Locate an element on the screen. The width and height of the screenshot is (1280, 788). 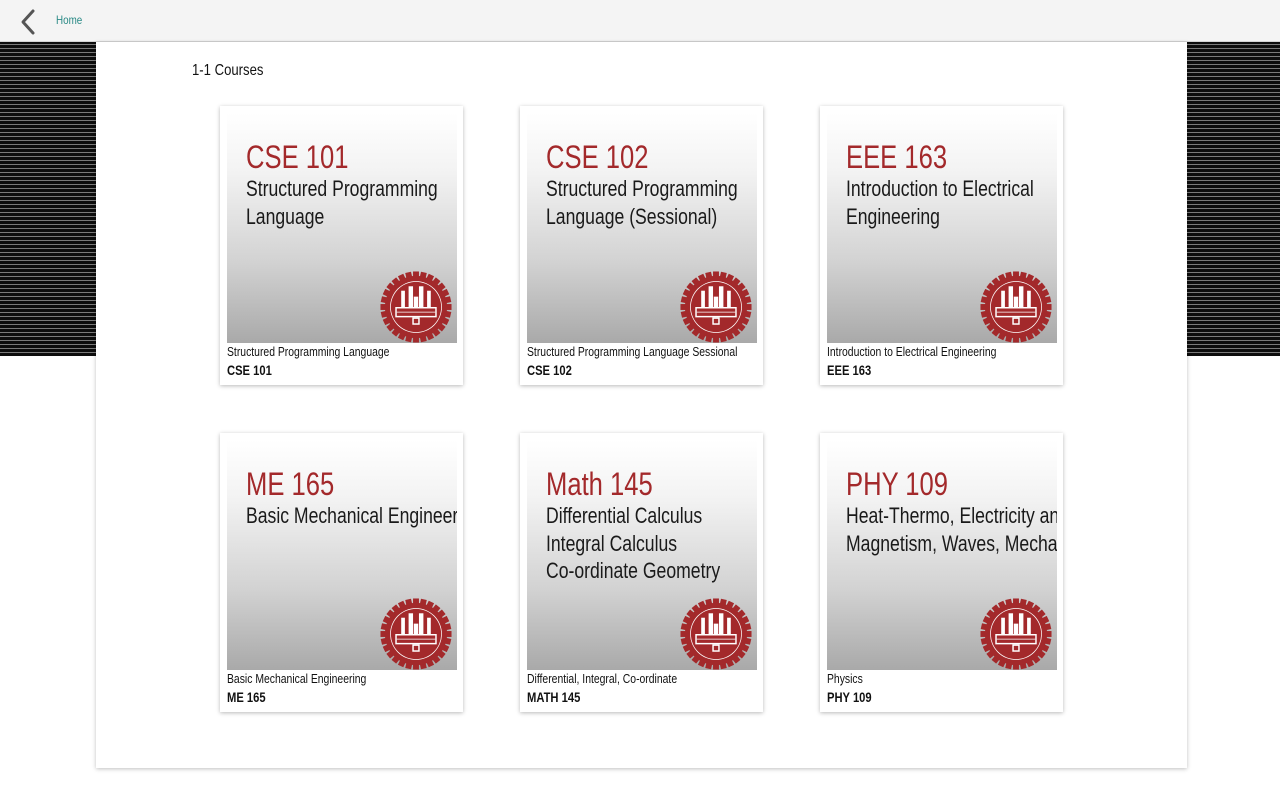
course-cover-title-line: Magnetism, Waves, Mechanics is located at coordinates (951, 543).